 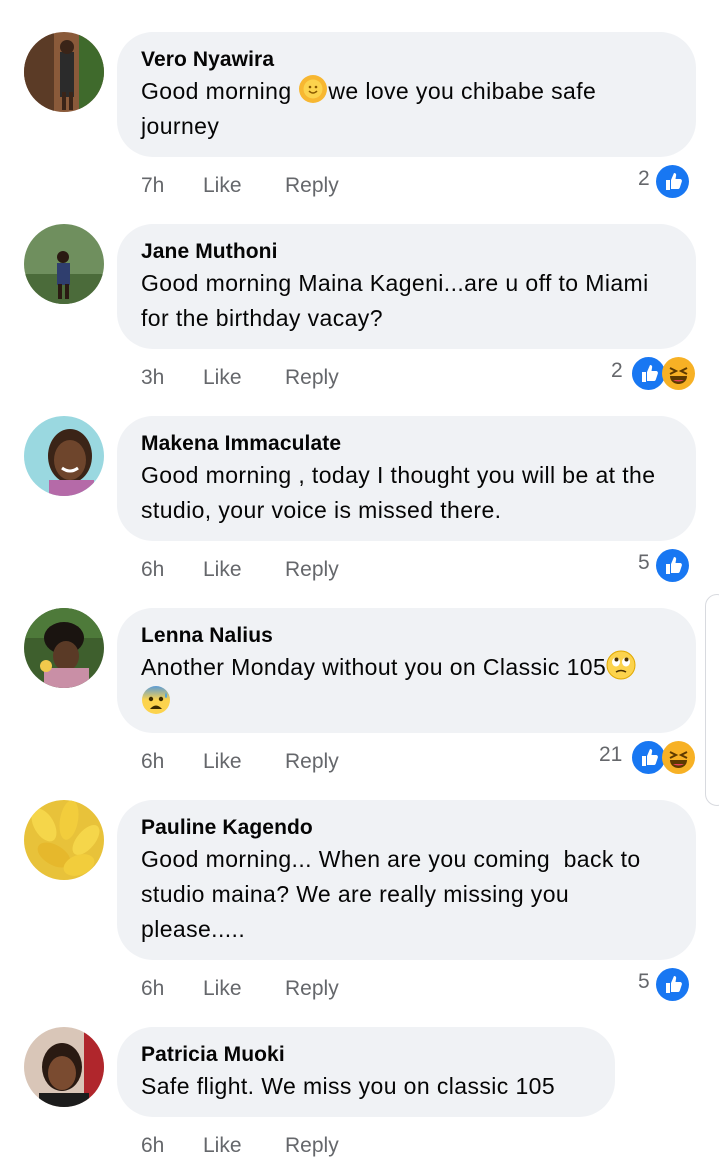 What do you see at coordinates (156, 700) in the screenshot?
I see `anxious-sweat-emoji` at bounding box center [156, 700].